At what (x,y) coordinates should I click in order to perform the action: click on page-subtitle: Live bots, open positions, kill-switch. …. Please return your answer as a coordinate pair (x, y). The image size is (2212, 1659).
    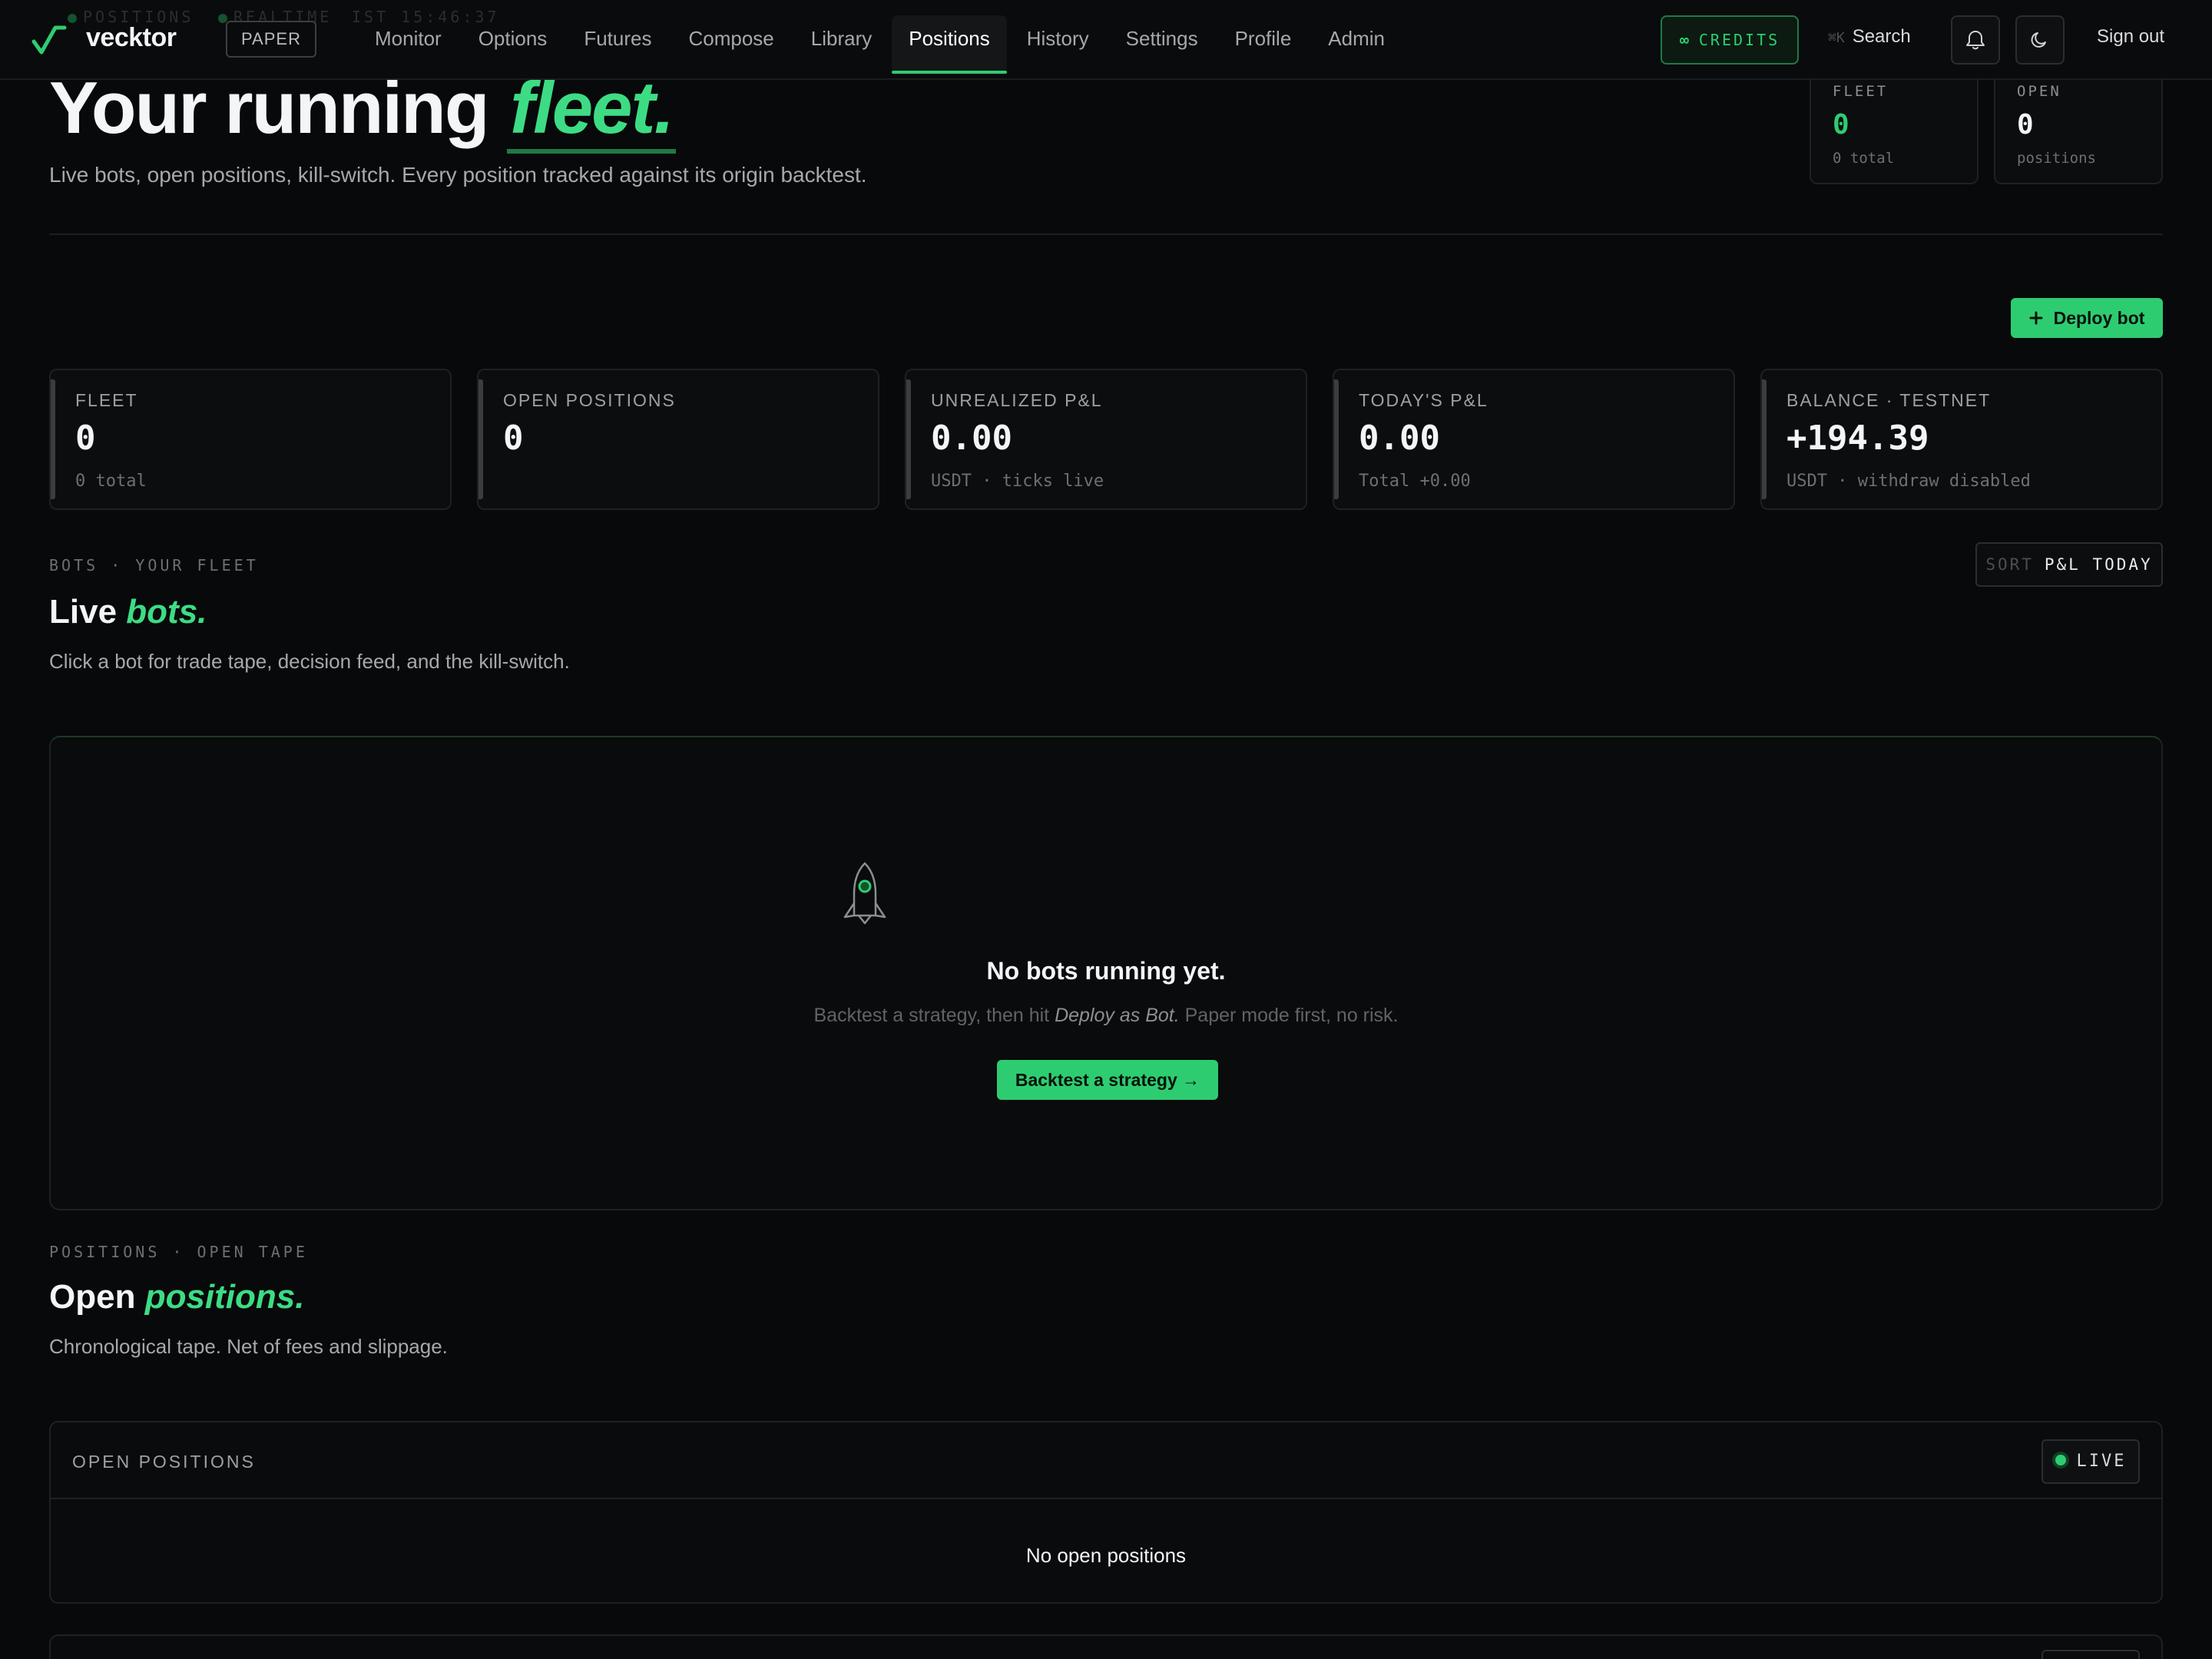
    Looking at the image, I should click on (458, 175).